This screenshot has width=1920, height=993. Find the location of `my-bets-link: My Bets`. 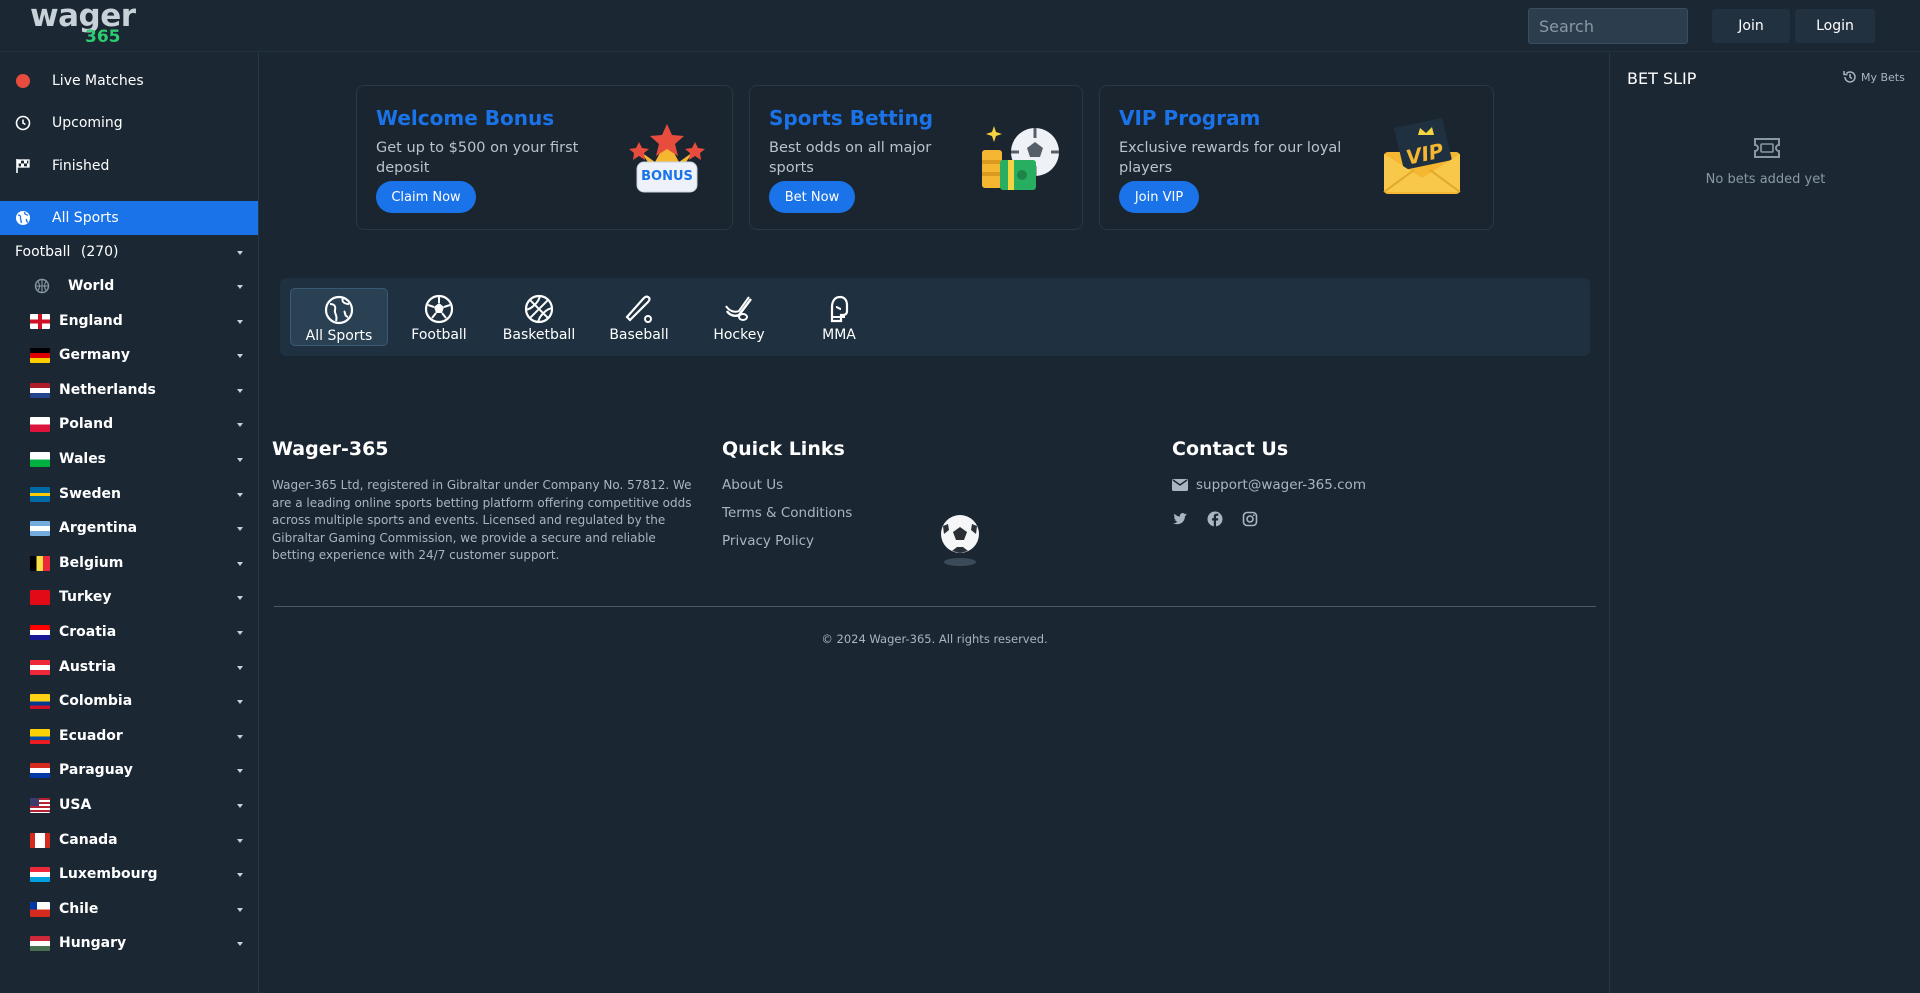

my-bets-link: My Bets is located at coordinates (1873, 77).